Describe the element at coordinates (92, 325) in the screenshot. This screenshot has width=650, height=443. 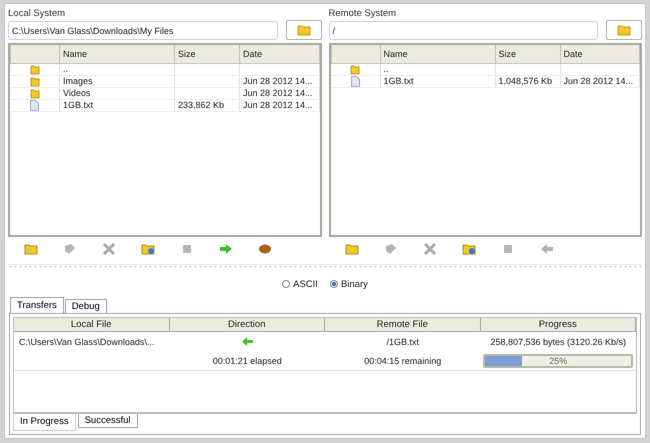
I see `column-header: Local File` at that location.